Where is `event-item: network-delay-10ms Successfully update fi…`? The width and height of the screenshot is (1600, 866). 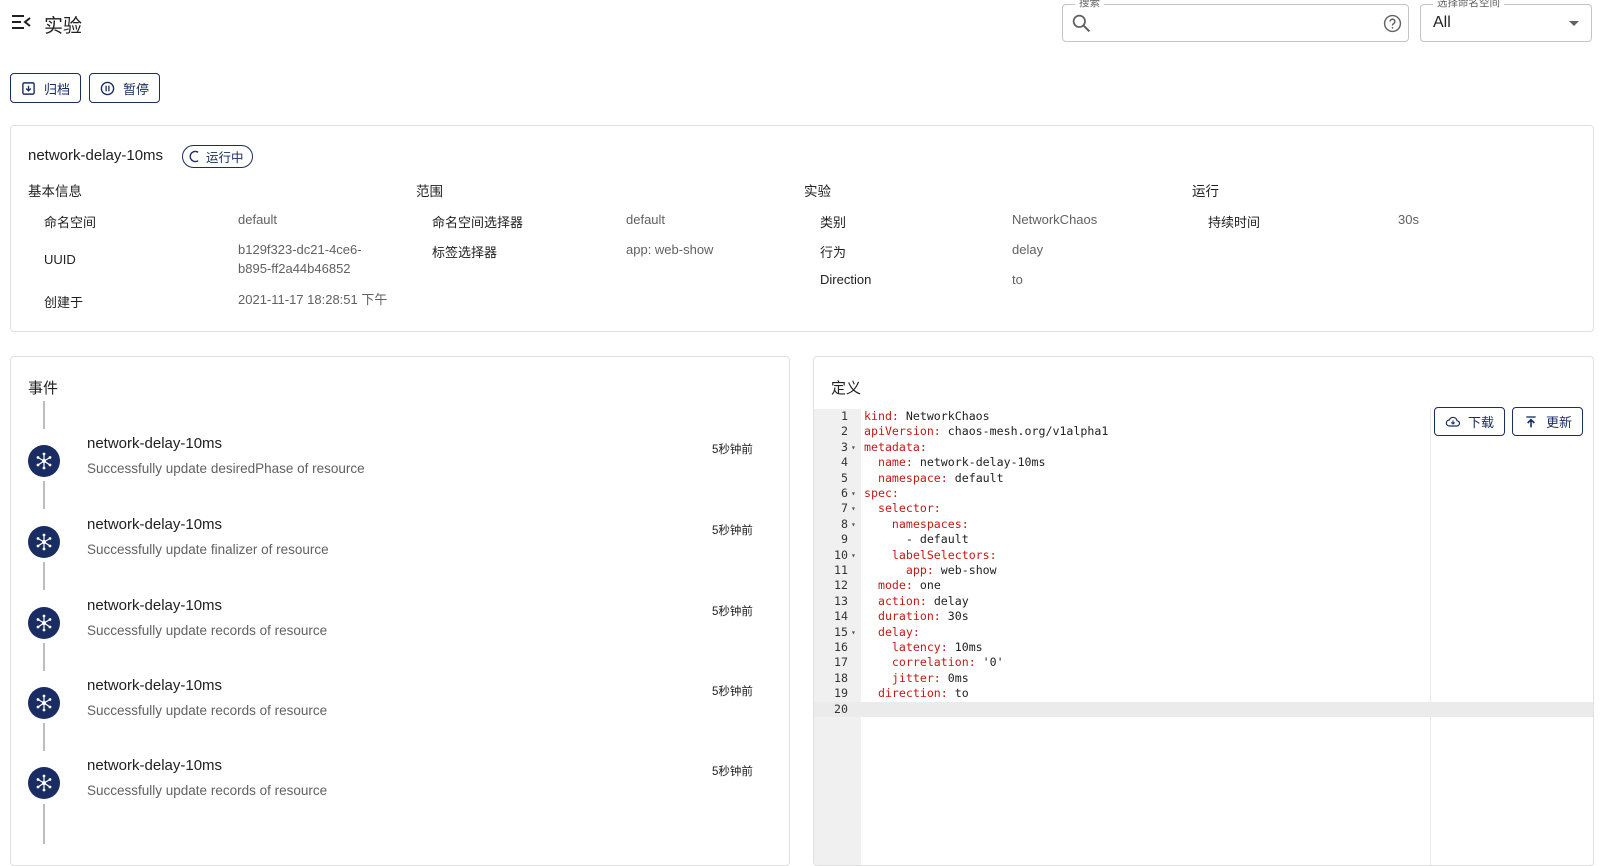
event-item: network-delay-10ms Successfully update fi… is located at coordinates (400, 551).